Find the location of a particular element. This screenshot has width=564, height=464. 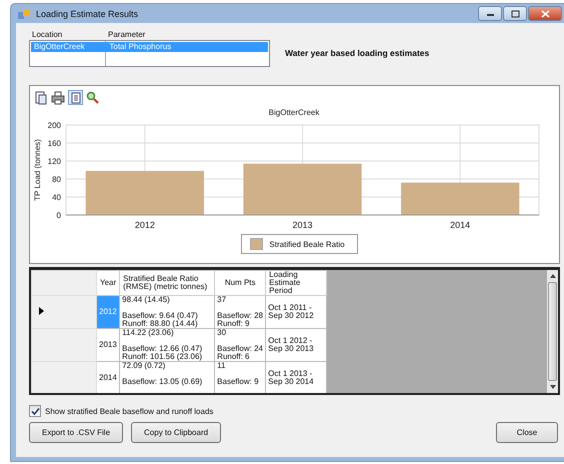

axis-tick-label: 0 is located at coordinates (58, 215).